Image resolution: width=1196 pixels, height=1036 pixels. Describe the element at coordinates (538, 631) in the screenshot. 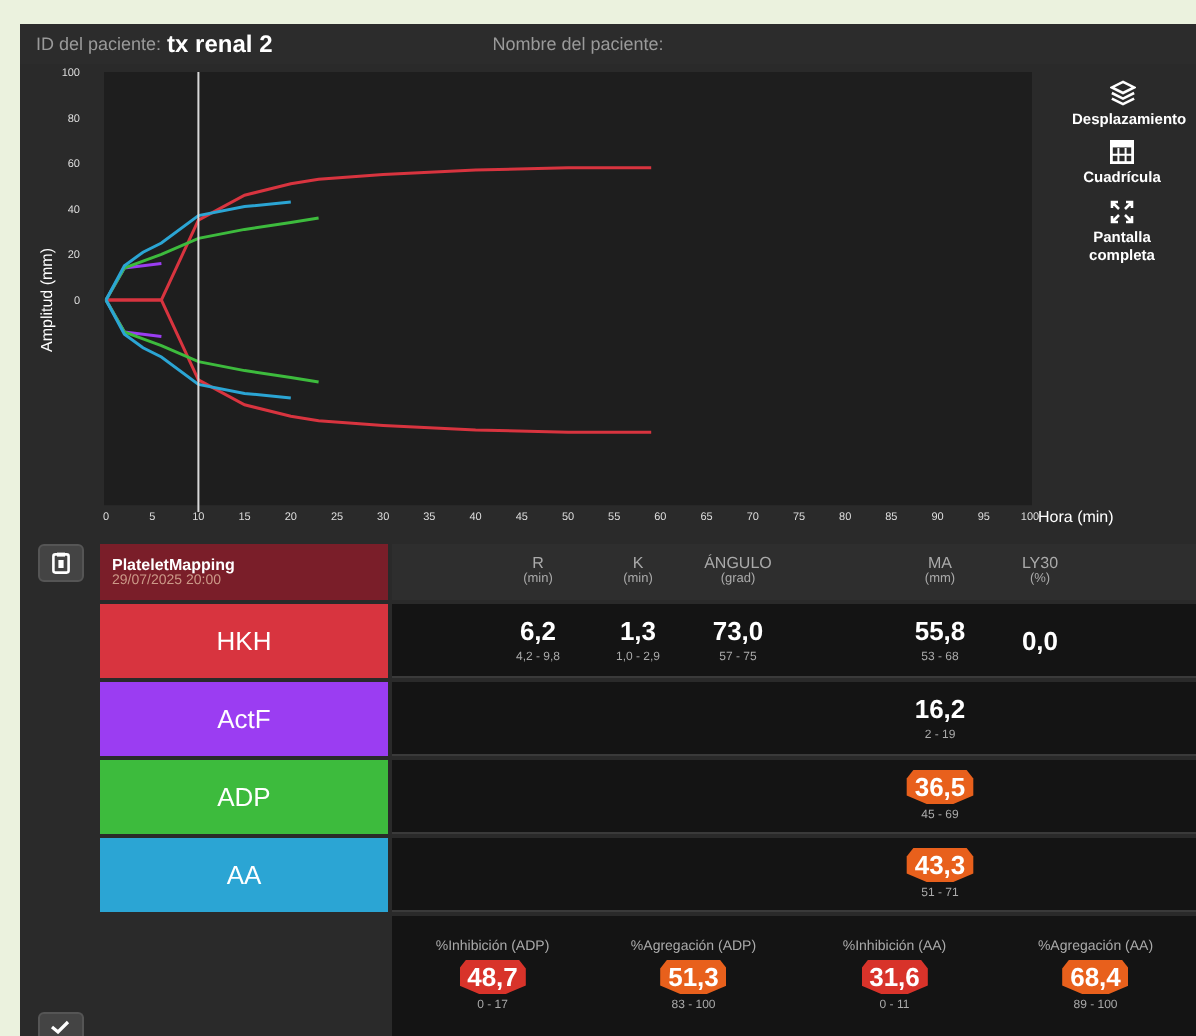

I see `result-value: 6,2` at that location.